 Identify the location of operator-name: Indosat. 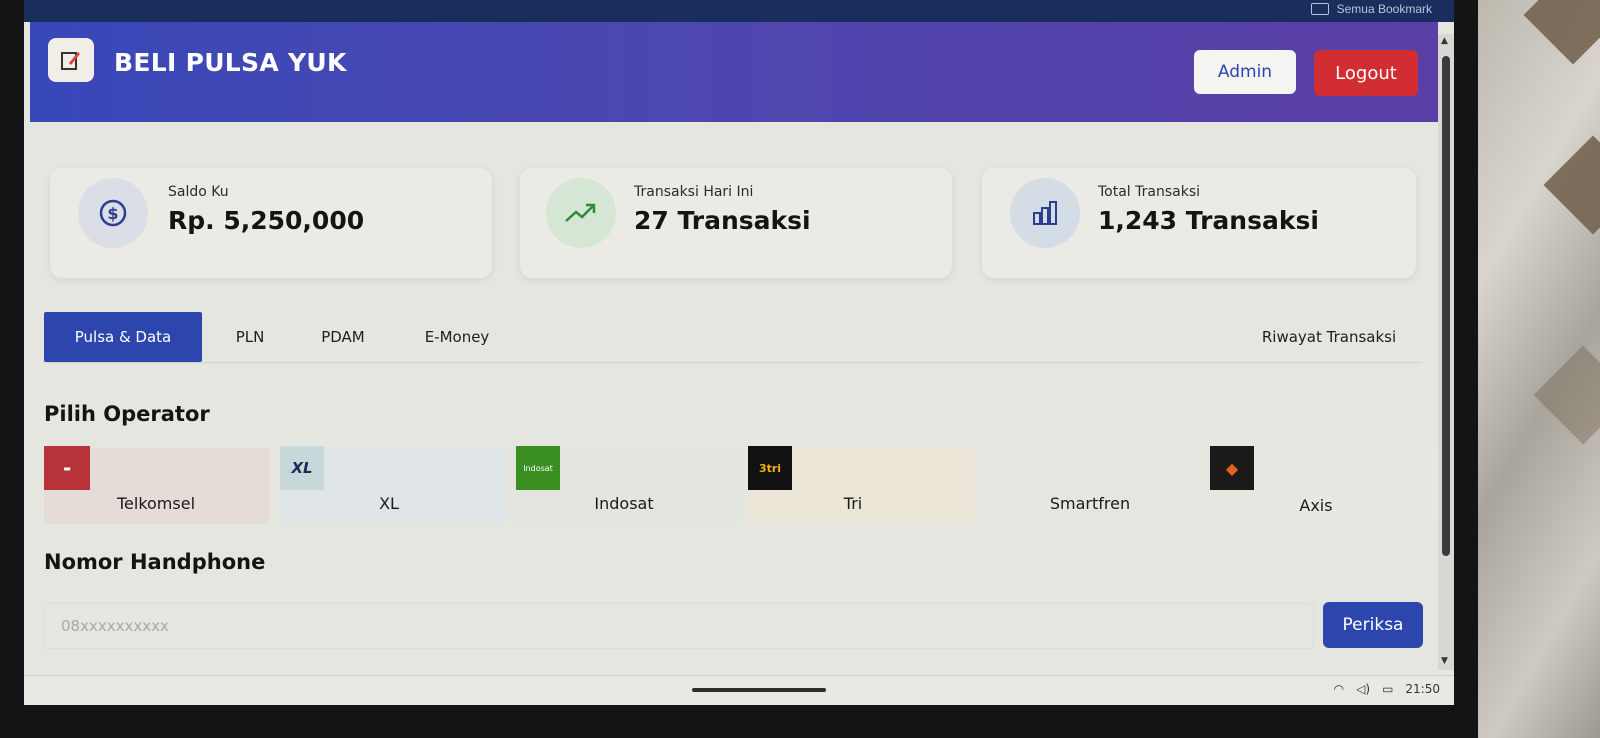
(624, 503).